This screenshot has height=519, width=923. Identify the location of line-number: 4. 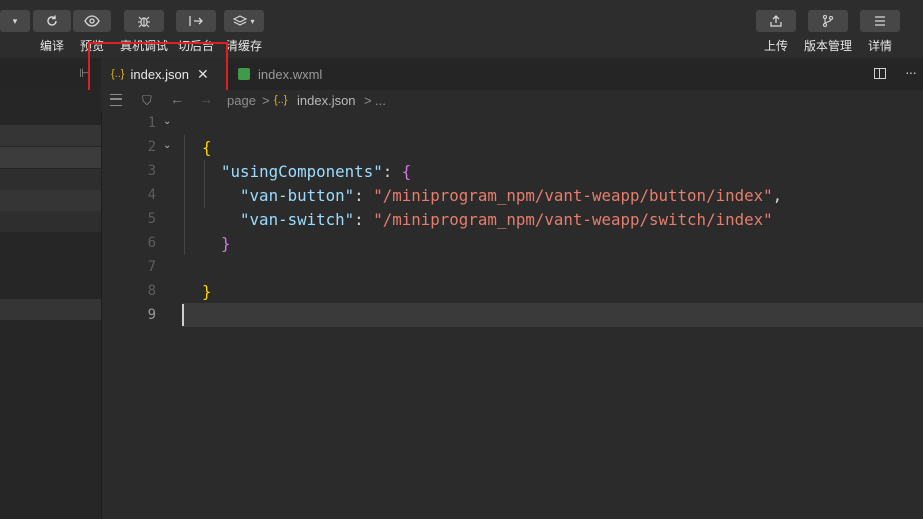
(151, 195).